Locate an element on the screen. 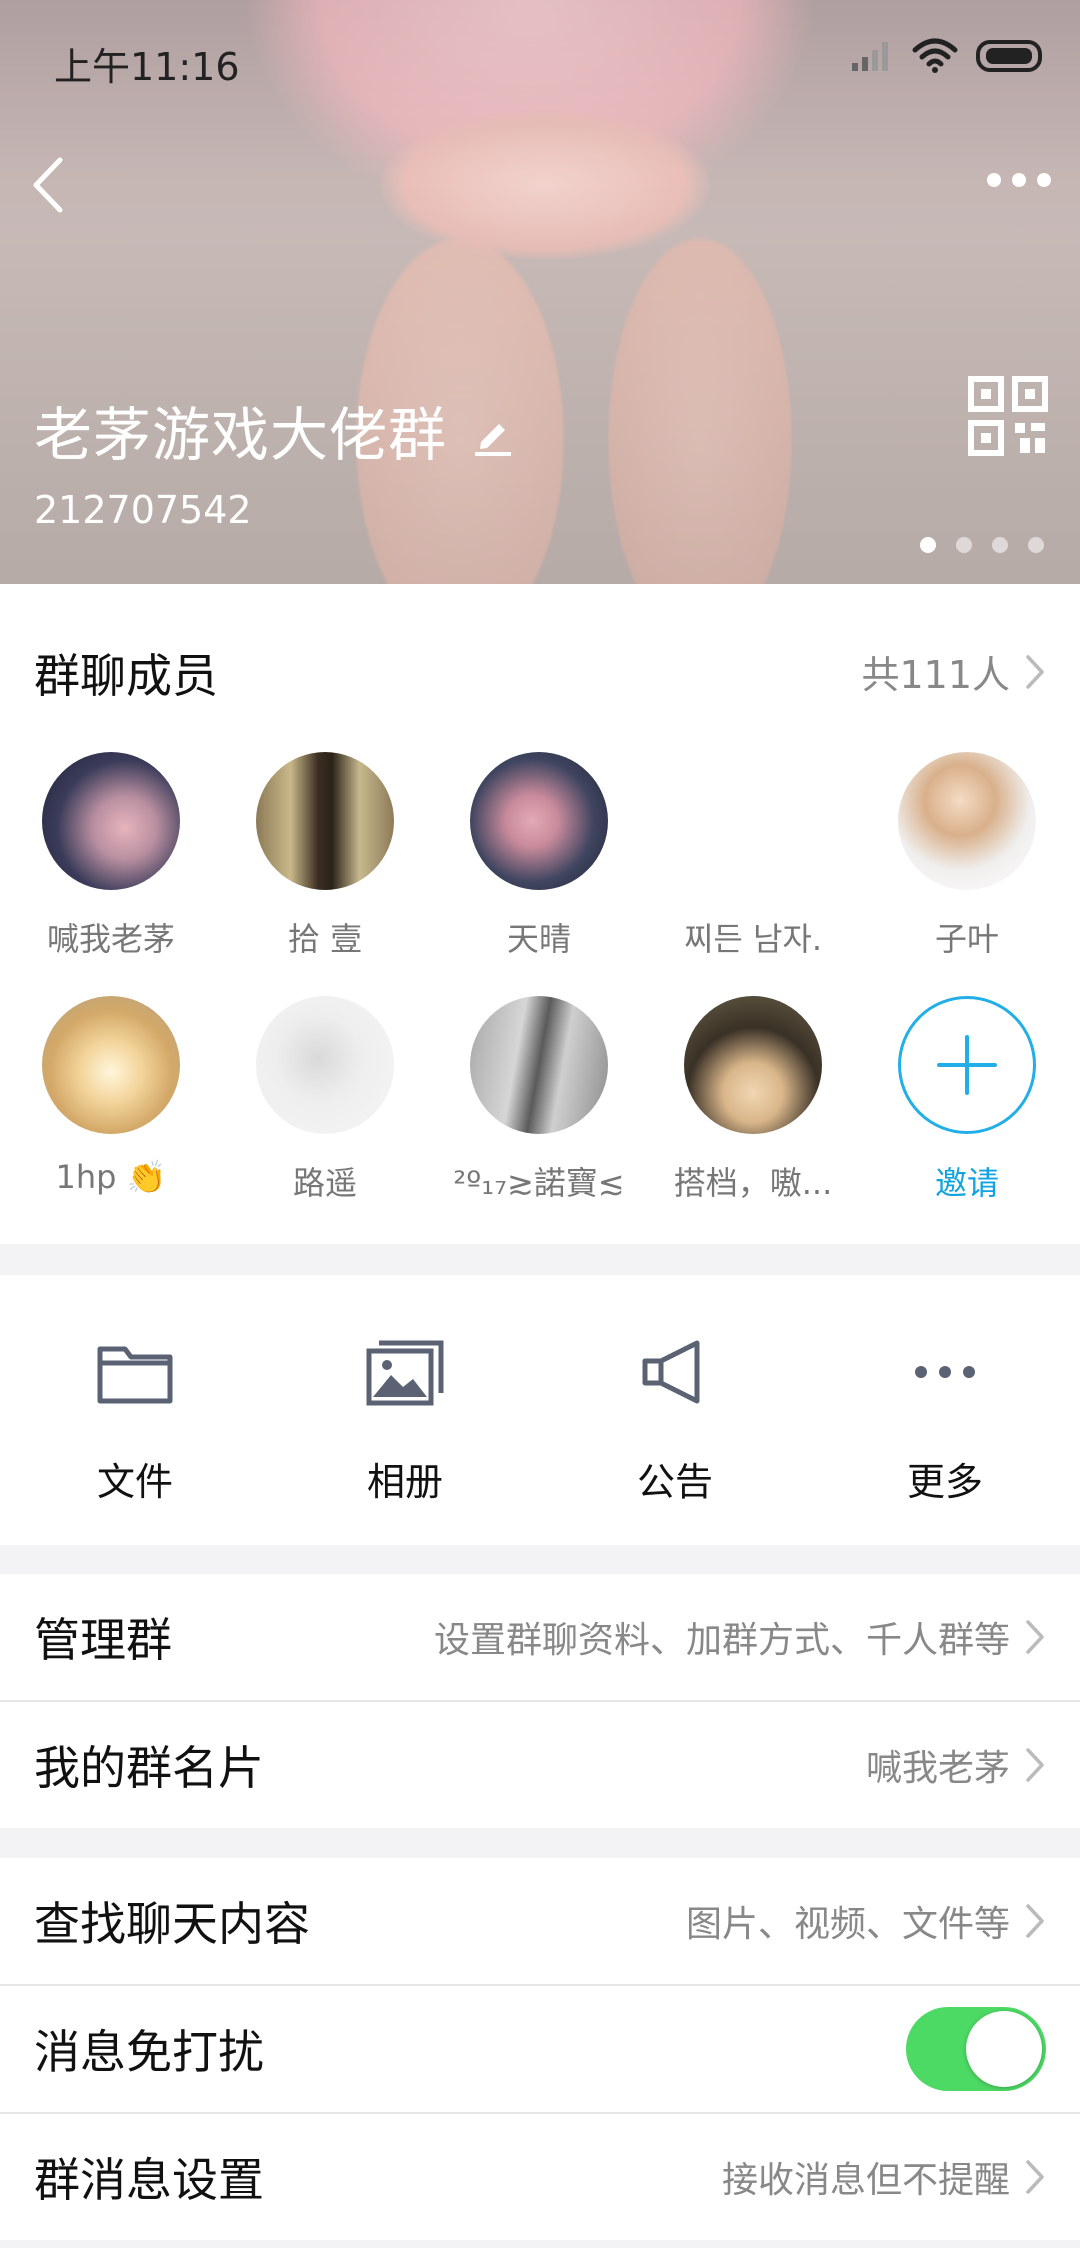  more-button: 更多 is located at coordinates (945, 1421).